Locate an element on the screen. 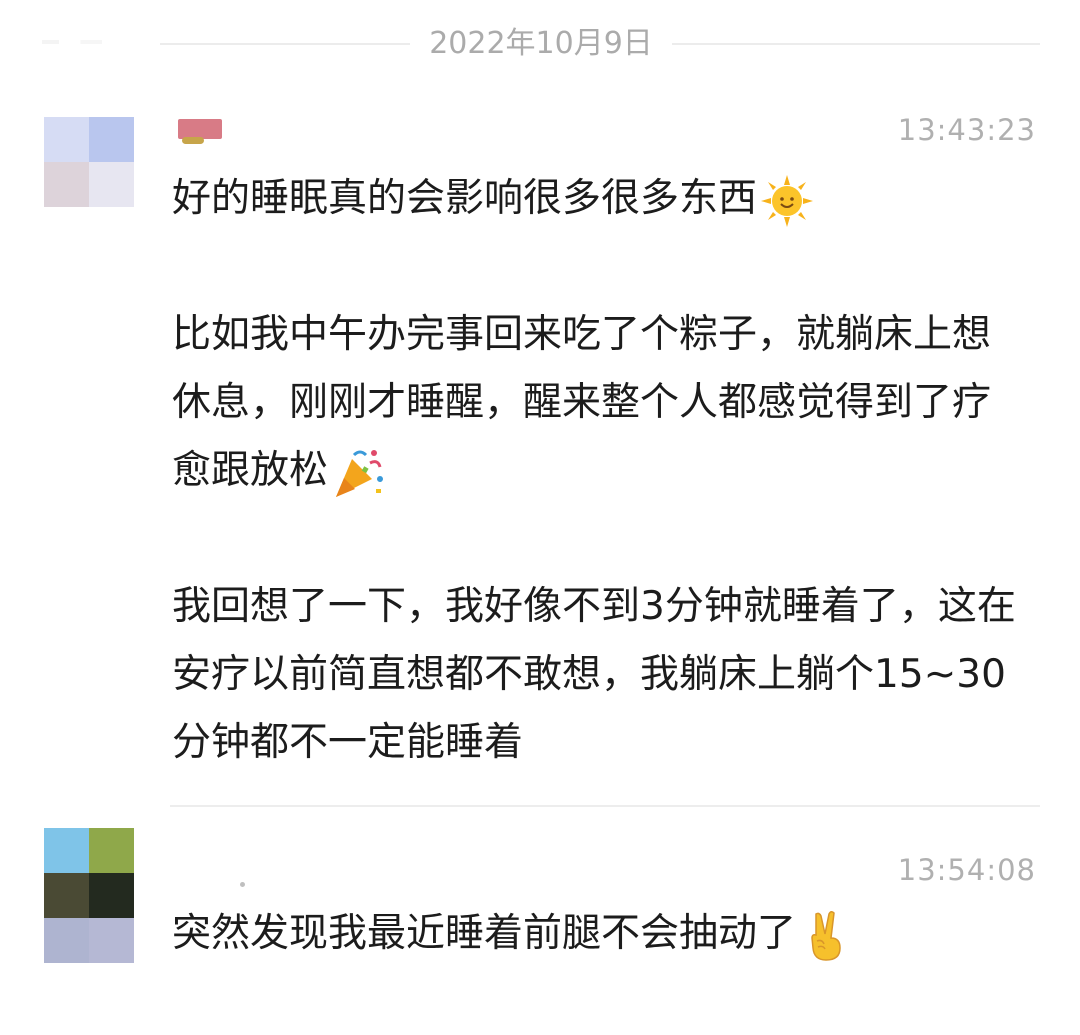 The height and width of the screenshot is (1035, 1080). party-popper-icon is located at coordinates (358, 473).